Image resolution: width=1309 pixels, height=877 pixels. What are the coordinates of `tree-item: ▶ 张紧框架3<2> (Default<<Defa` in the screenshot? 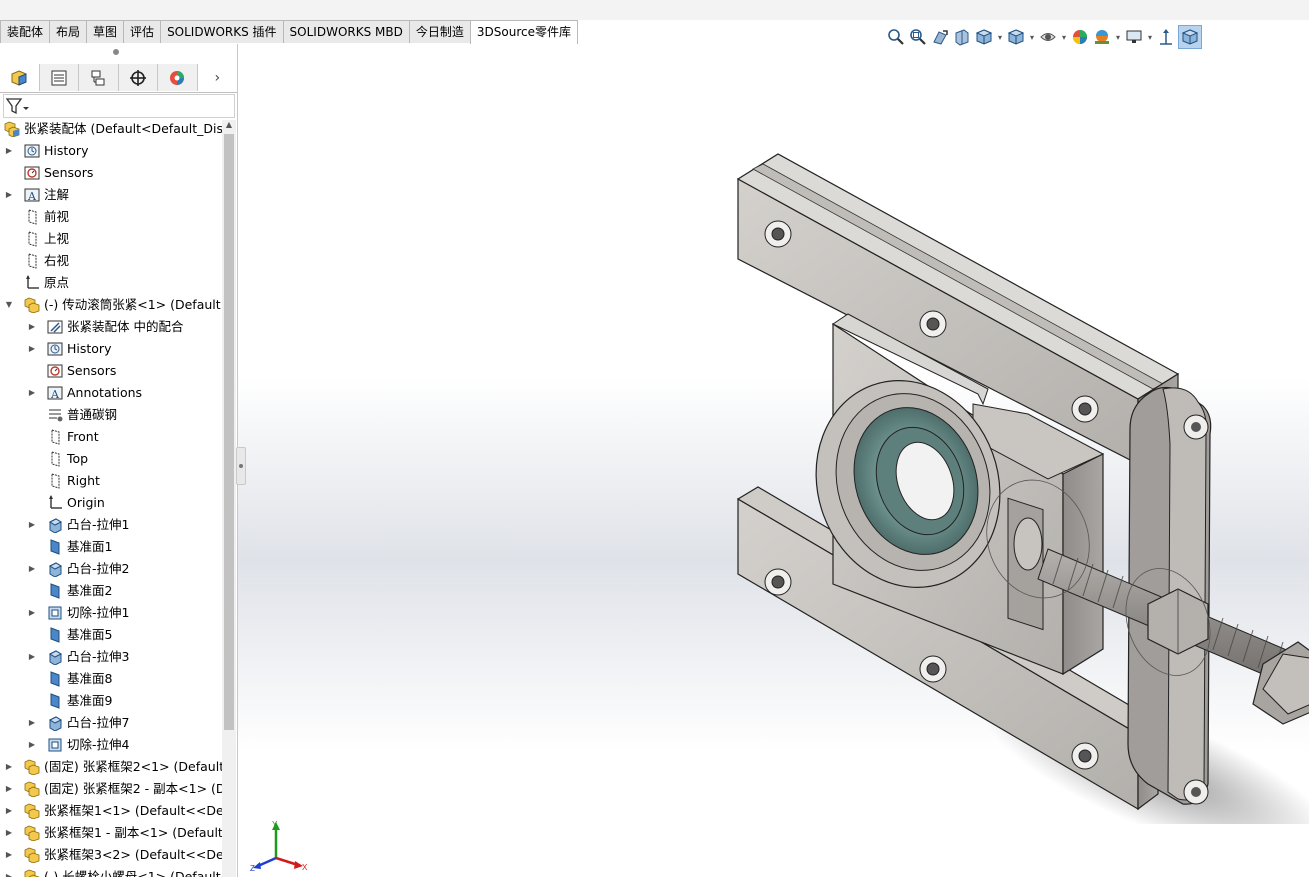 It's located at (111, 855).